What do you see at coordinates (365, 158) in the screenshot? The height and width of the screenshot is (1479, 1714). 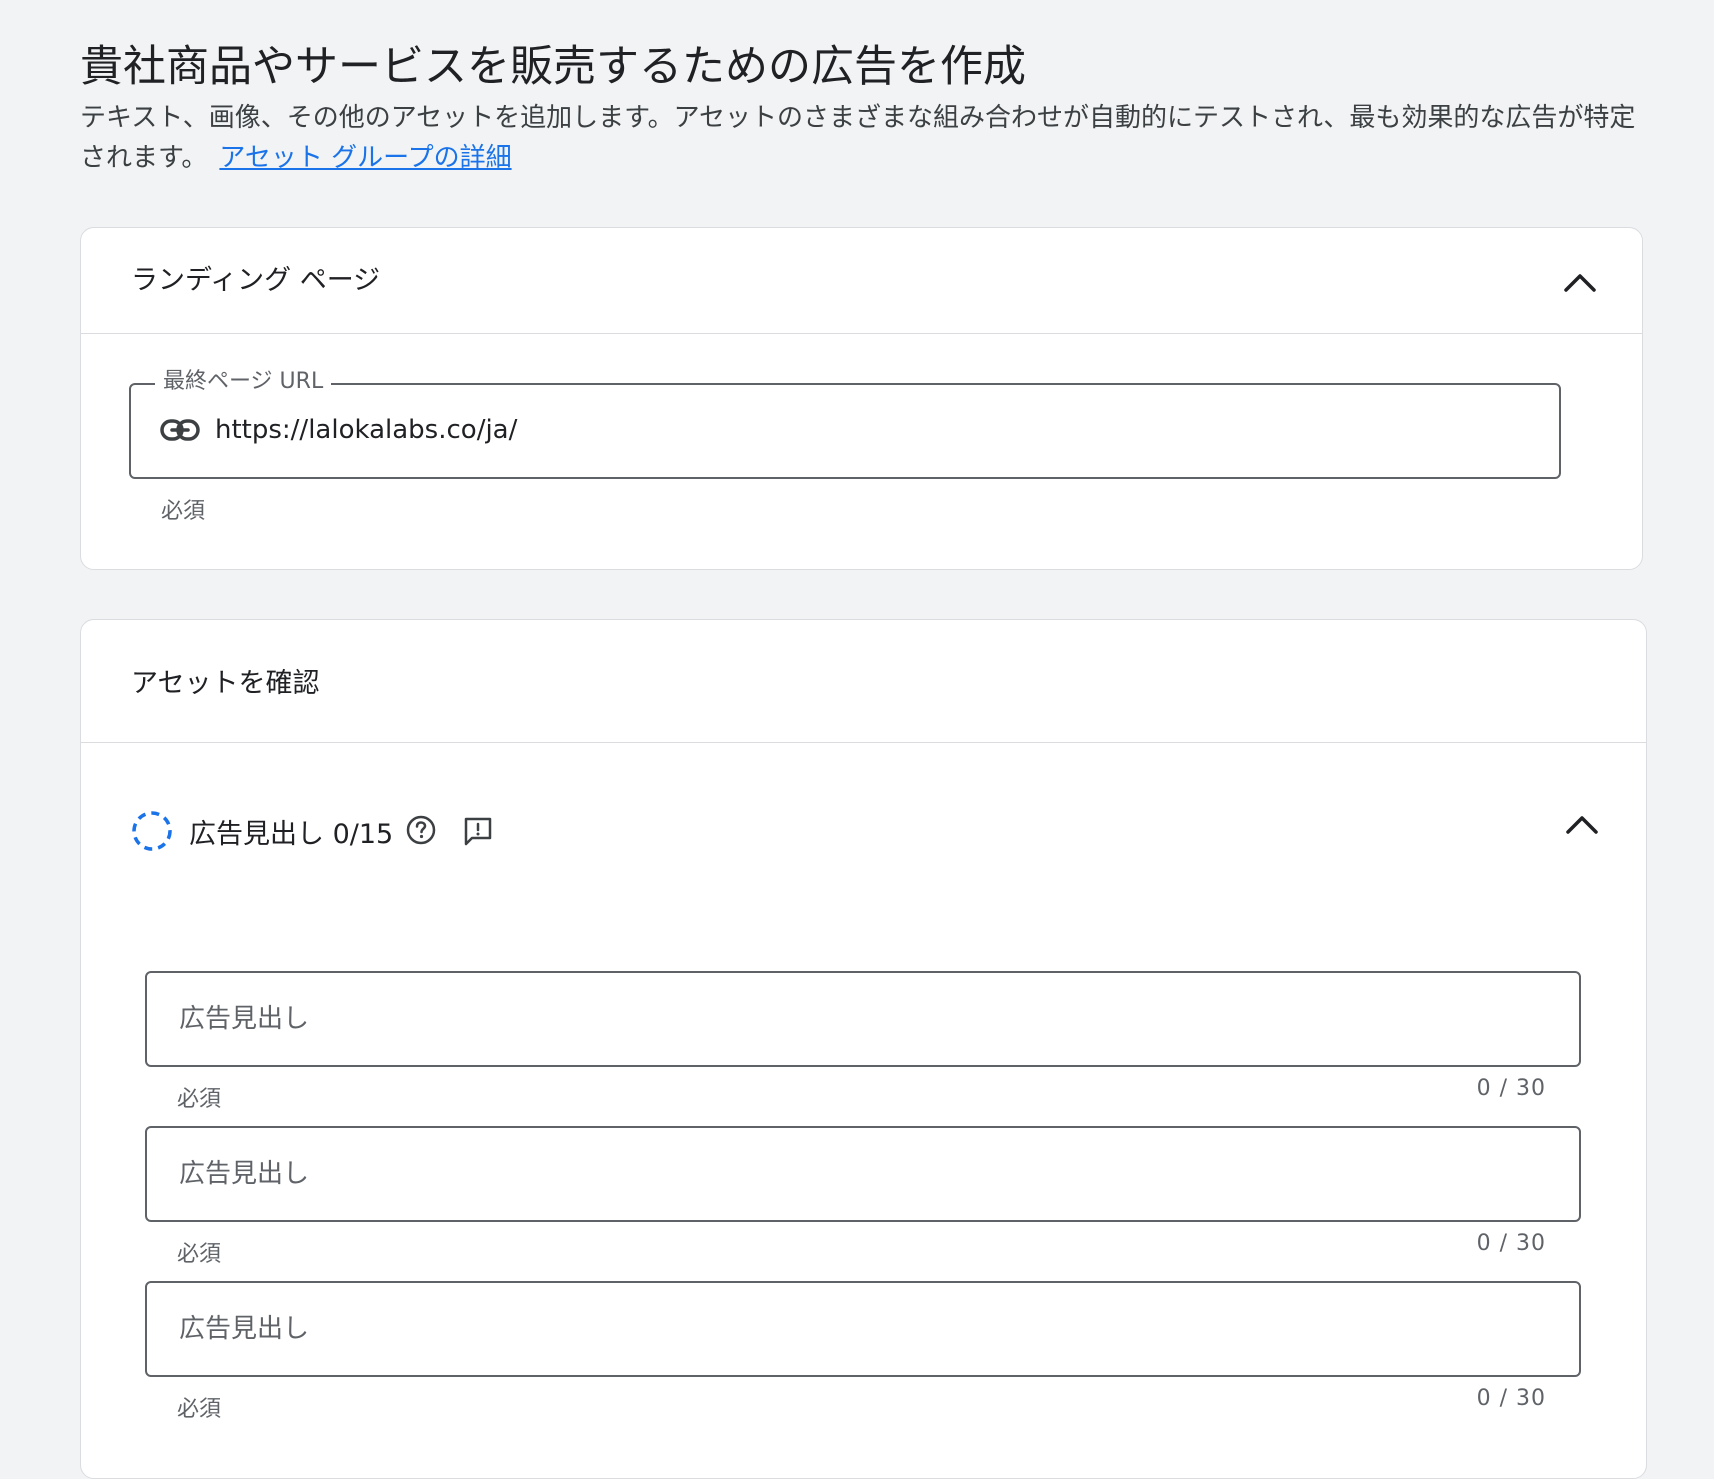 I see `asset-group-details-link: アセット グループの詳細` at bounding box center [365, 158].